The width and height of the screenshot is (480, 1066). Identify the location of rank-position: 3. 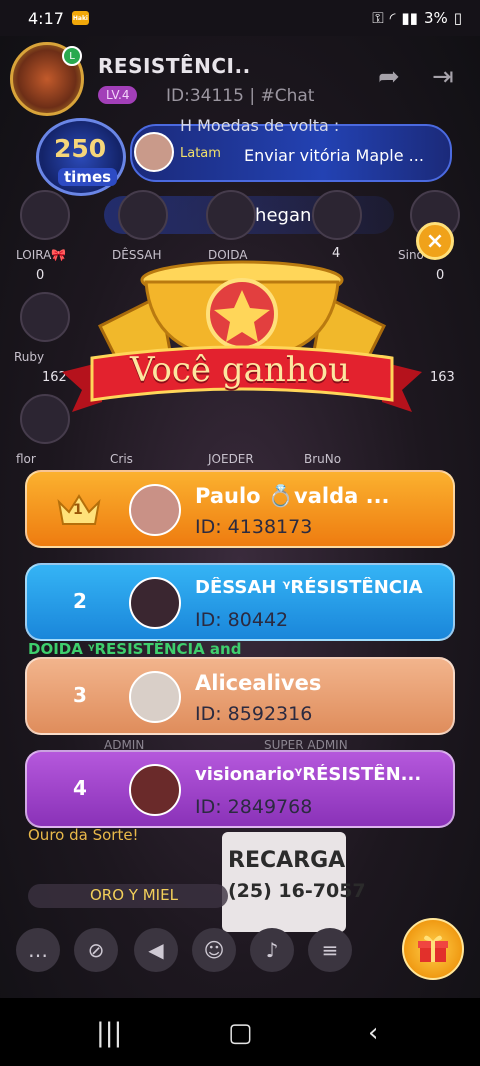
(80, 695).